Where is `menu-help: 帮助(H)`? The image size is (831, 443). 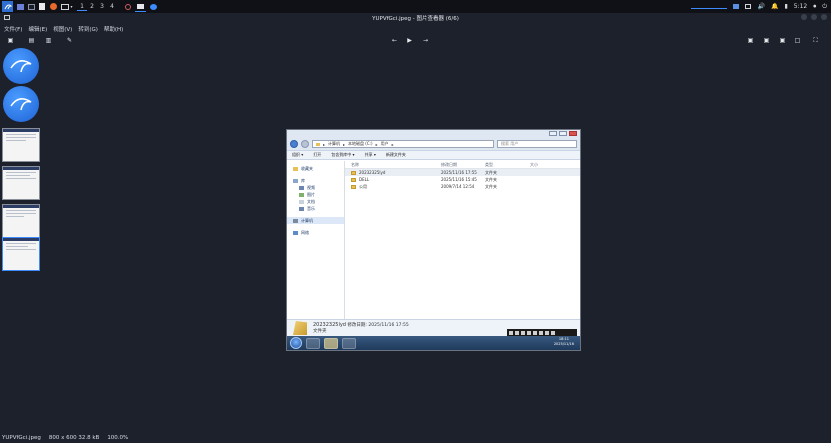 menu-help: 帮助(H) is located at coordinates (113, 29).